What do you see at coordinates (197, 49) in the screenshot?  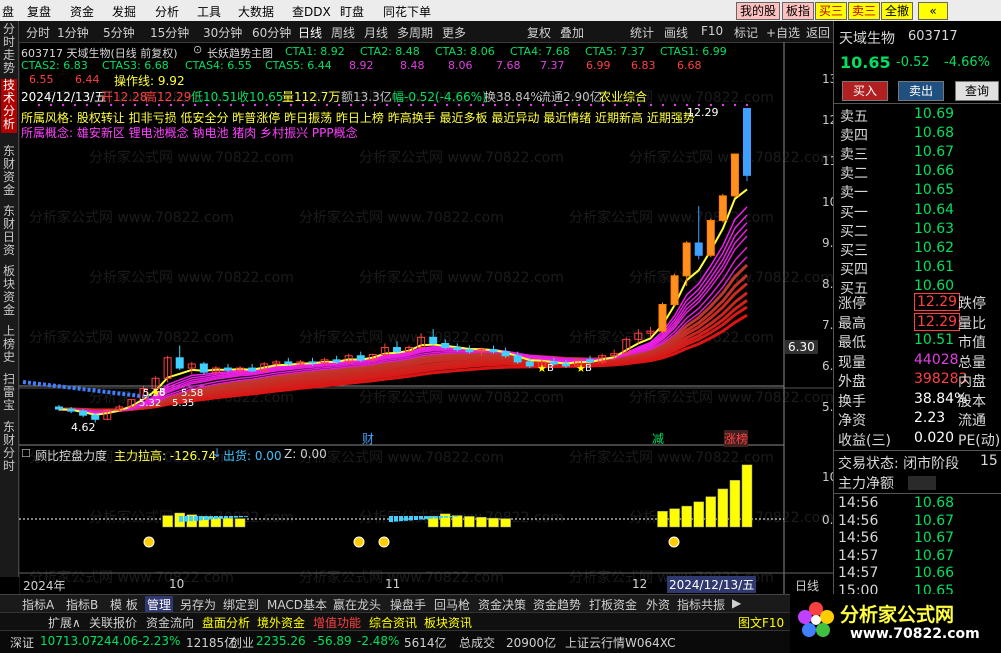 I see `indicator-gear-icon: ⊙` at bounding box center [197, 49].